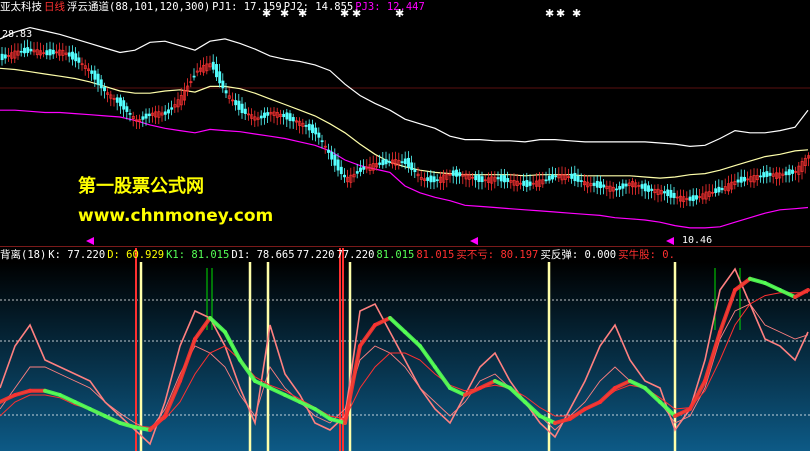 The image size is (810, 451). What do you see at coordinates (23, 255) in the screenshot?
I see `indicator-name-divergence: 背离(18)` at bounding box center [23, 255].